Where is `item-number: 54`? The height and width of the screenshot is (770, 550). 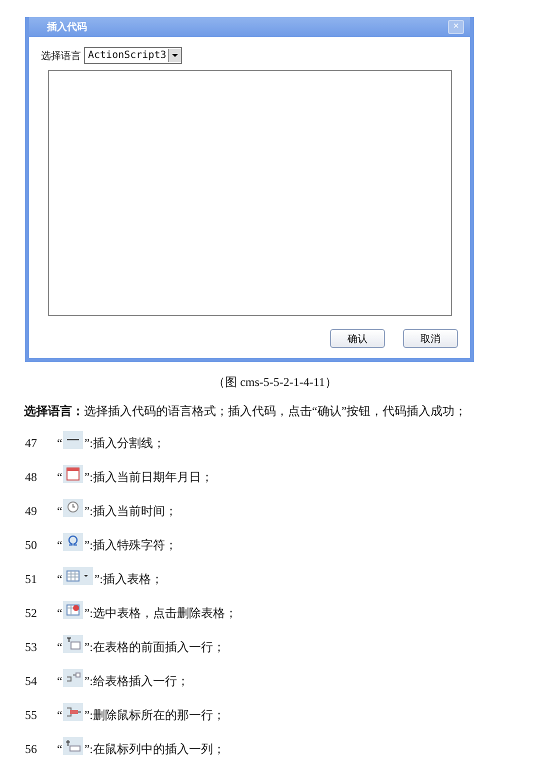
item-number: 54 is located at coordinates (31, 681).